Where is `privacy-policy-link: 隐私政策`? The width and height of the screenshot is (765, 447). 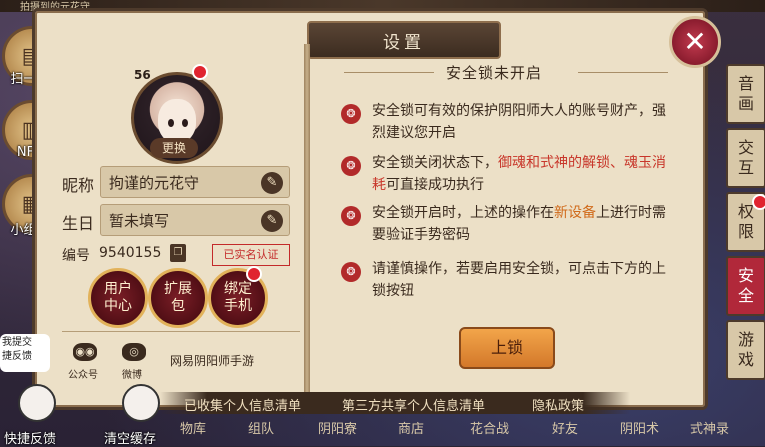 privacy-policy-link: 隐私政策 is located at coordinates (558, 404).